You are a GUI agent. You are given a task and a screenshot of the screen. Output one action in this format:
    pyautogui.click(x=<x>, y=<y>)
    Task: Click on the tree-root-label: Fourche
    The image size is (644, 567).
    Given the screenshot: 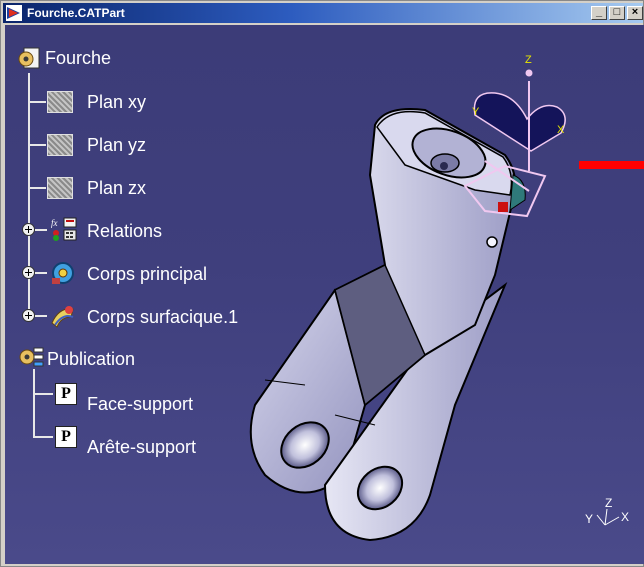 What is the action you would take?
    pyautogui.click(x=78, y=58)
    